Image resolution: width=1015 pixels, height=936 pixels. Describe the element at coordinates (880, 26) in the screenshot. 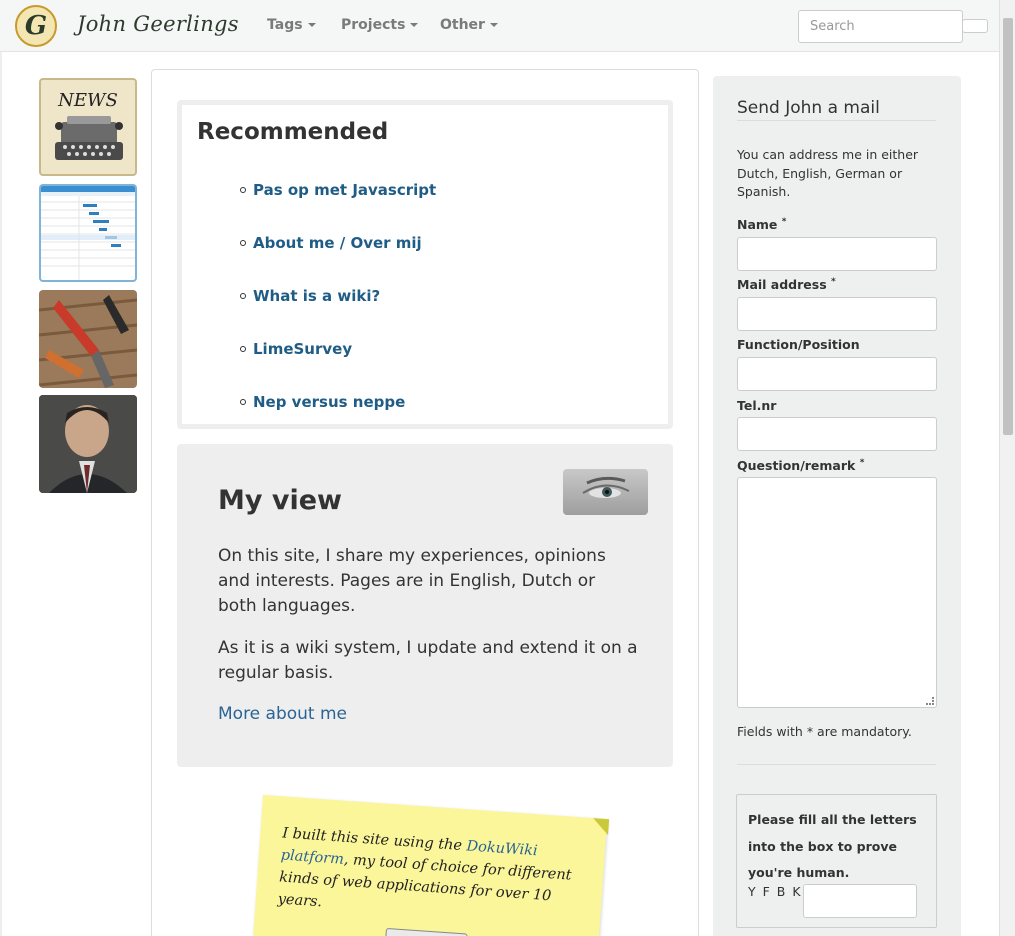

I see `search-input` at that location.